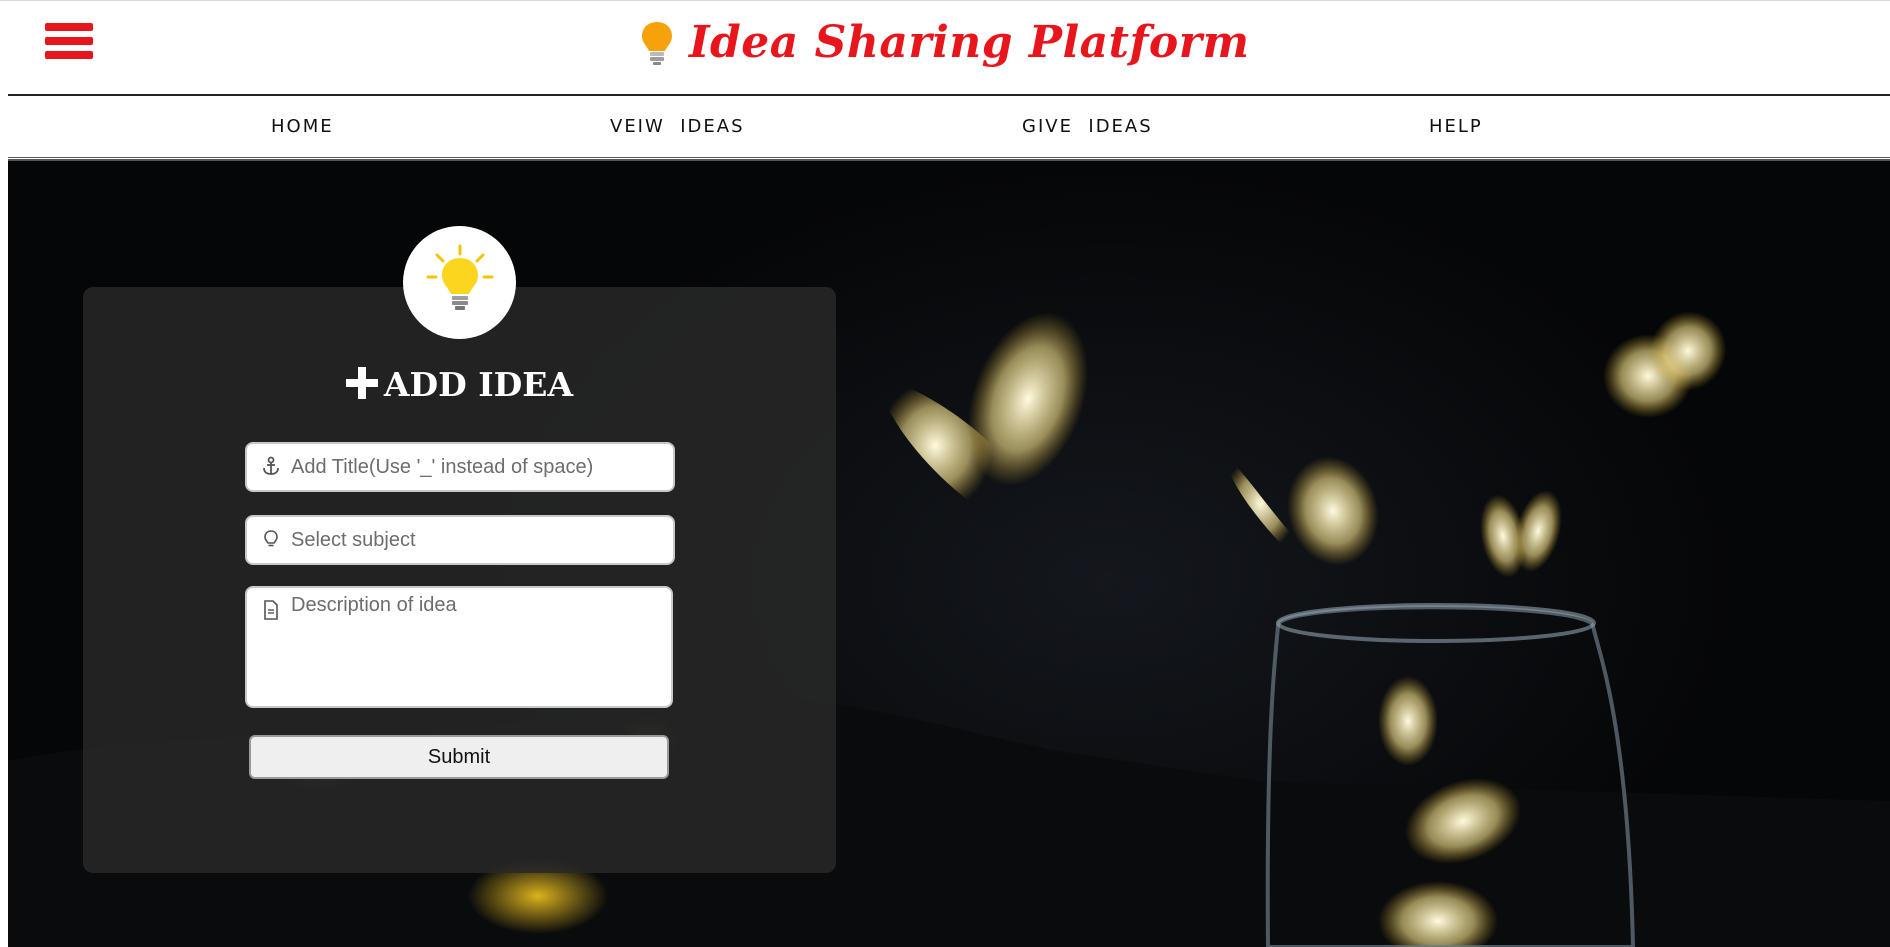  I want to click on plus-icon, so click(361, 383).